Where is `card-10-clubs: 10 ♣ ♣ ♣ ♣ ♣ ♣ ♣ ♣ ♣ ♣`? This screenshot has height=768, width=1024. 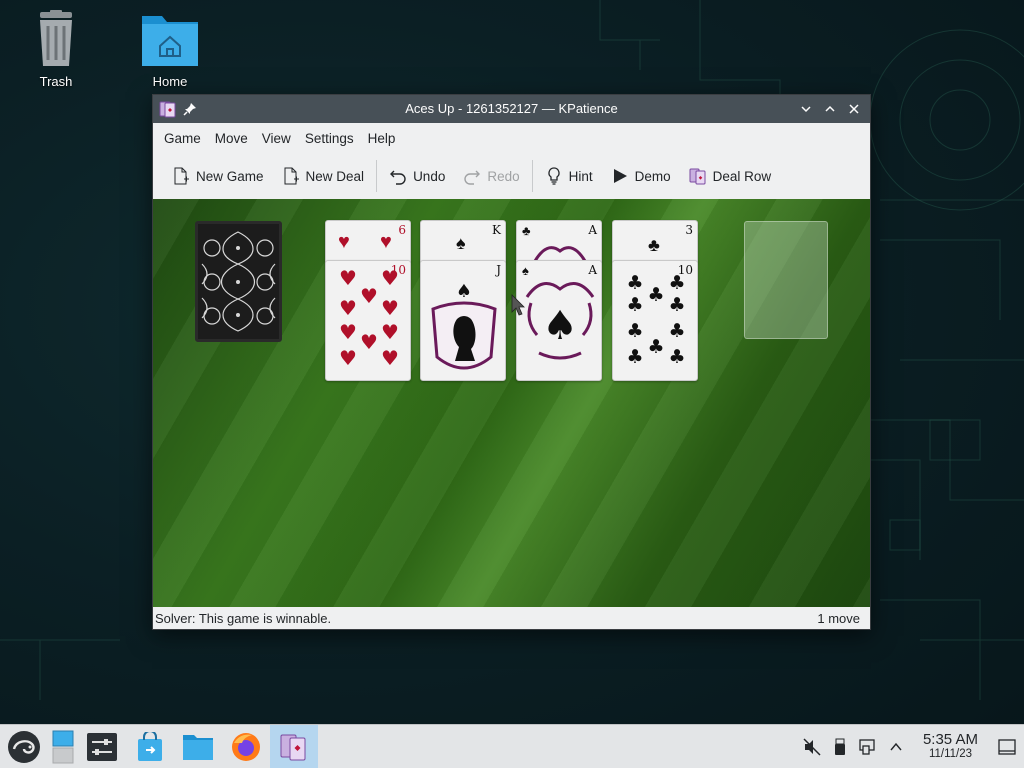
card-10-clubs: 10 ♣ ♣ ♣ ♣ ♣ ♣ ♣ ♣ ♣ ♣ is located at coordinates (655, 320).